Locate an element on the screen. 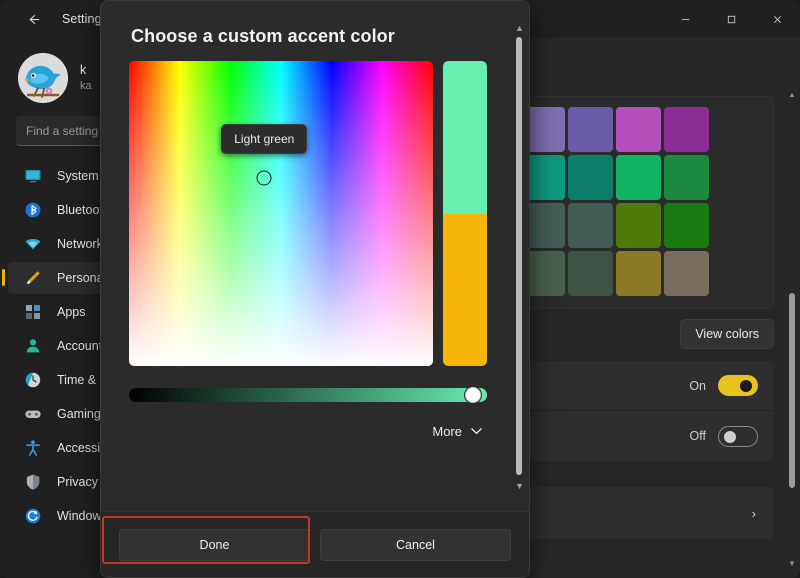  dialog-title: Choose a custom accent color is located at coordinates (263, 36).